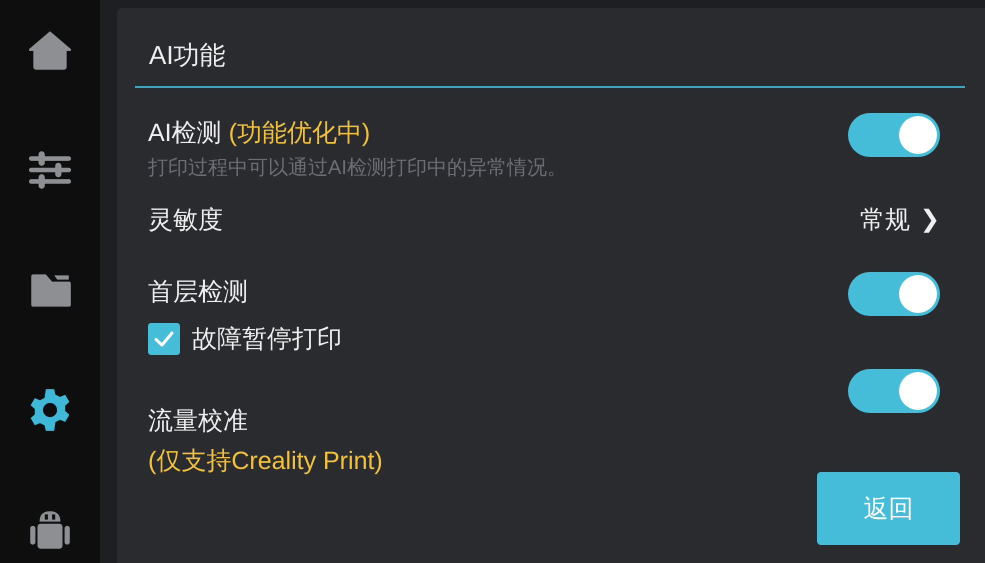 This screenshot has height=563, width=985. Describe the element at coordinates (187, 55) in the screenshot. I see `panel-title: AI功能` at that location.